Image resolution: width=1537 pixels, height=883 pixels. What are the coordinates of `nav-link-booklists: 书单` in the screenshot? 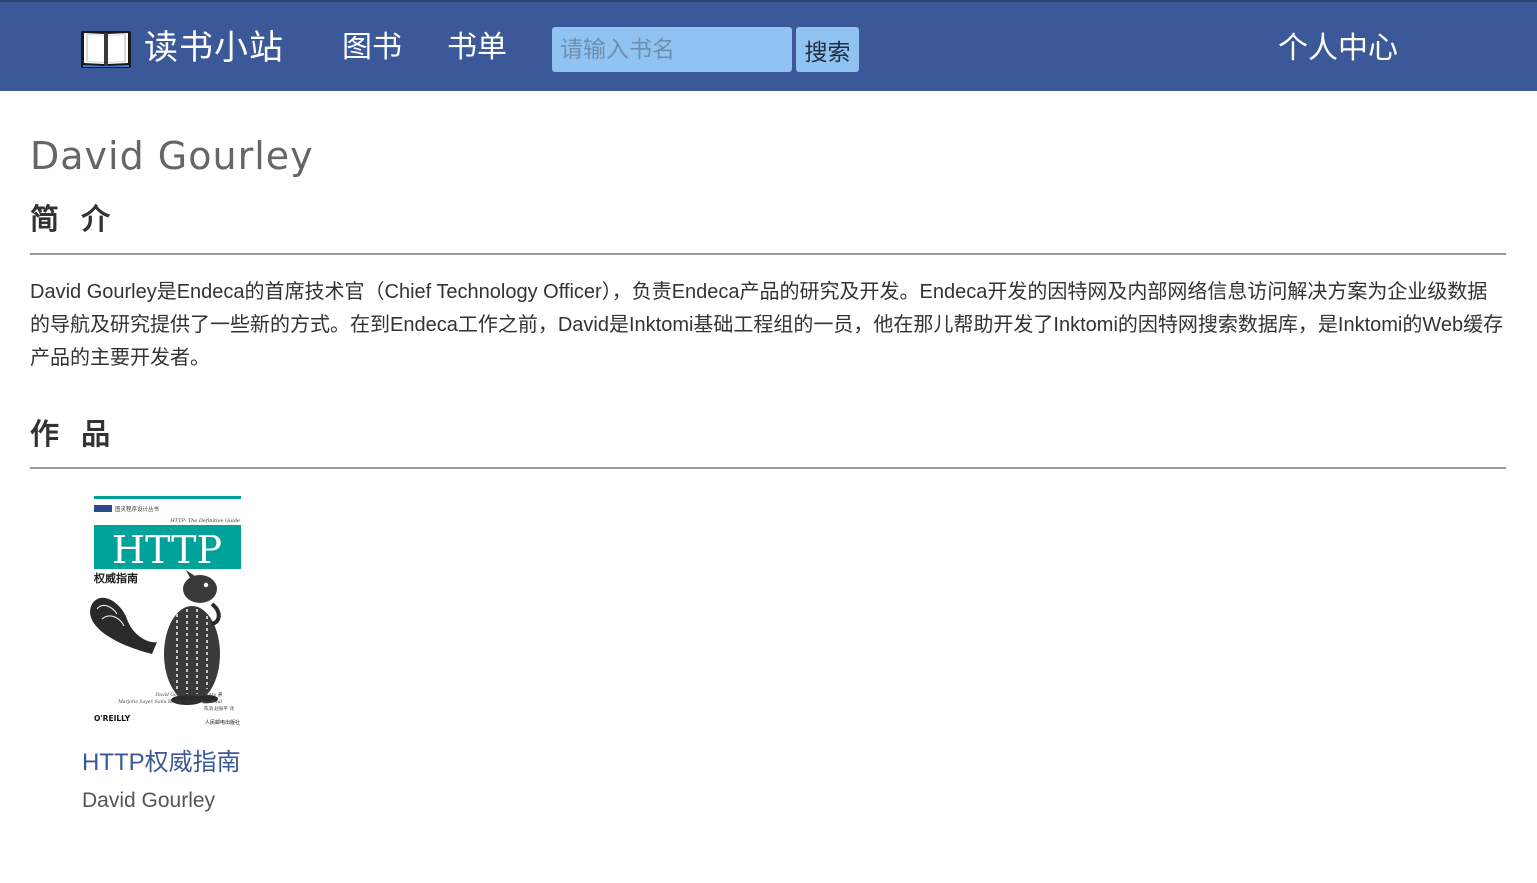 It's located at (477, 48).